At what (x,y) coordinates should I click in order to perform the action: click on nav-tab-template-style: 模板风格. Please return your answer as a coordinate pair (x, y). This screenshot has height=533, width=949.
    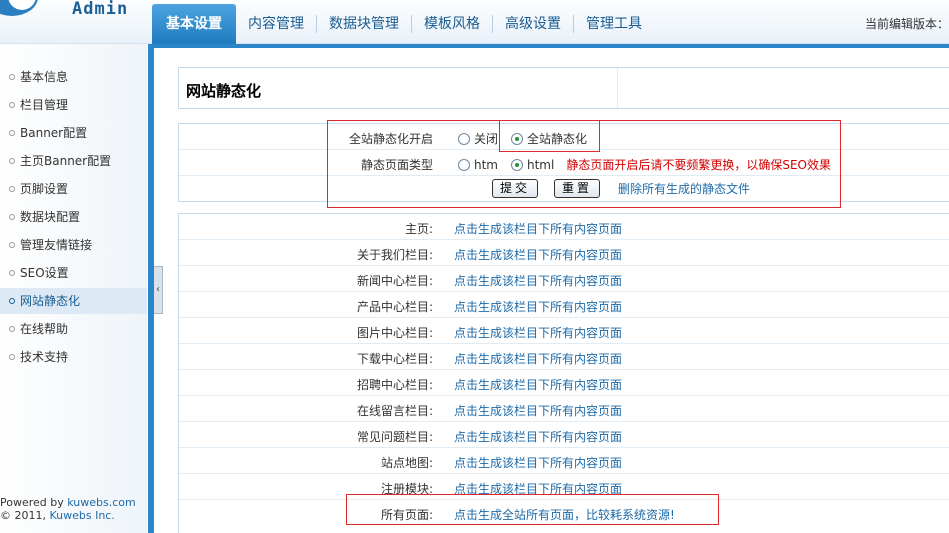
    Looking at the image, I should click on (452, 24).